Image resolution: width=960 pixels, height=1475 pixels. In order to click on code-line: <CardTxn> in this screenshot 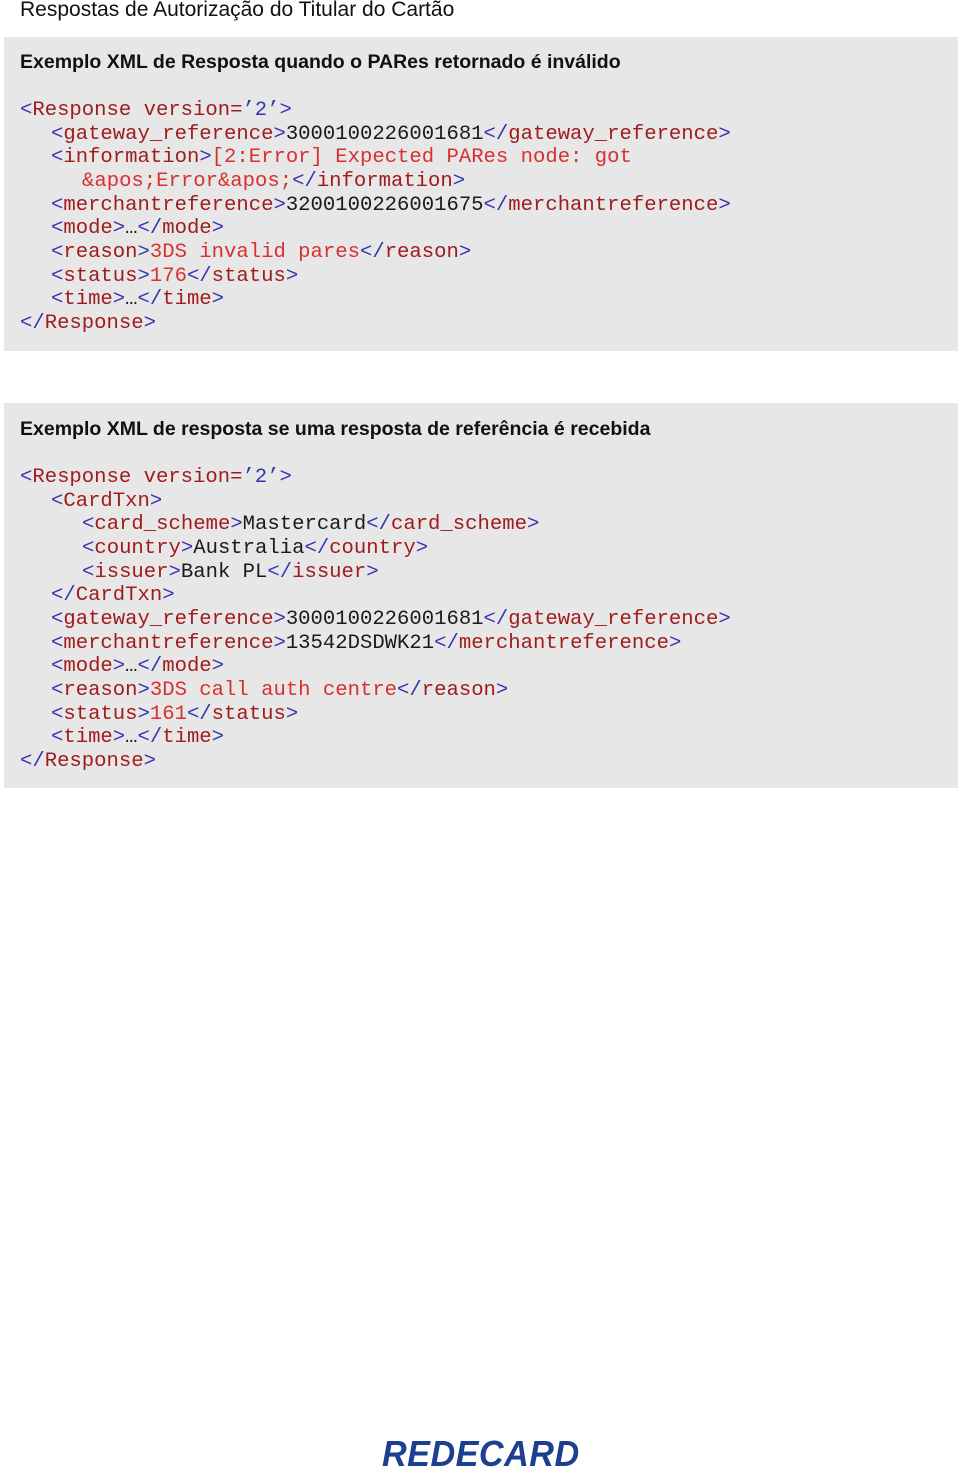, I will do `click(375, 502)`.